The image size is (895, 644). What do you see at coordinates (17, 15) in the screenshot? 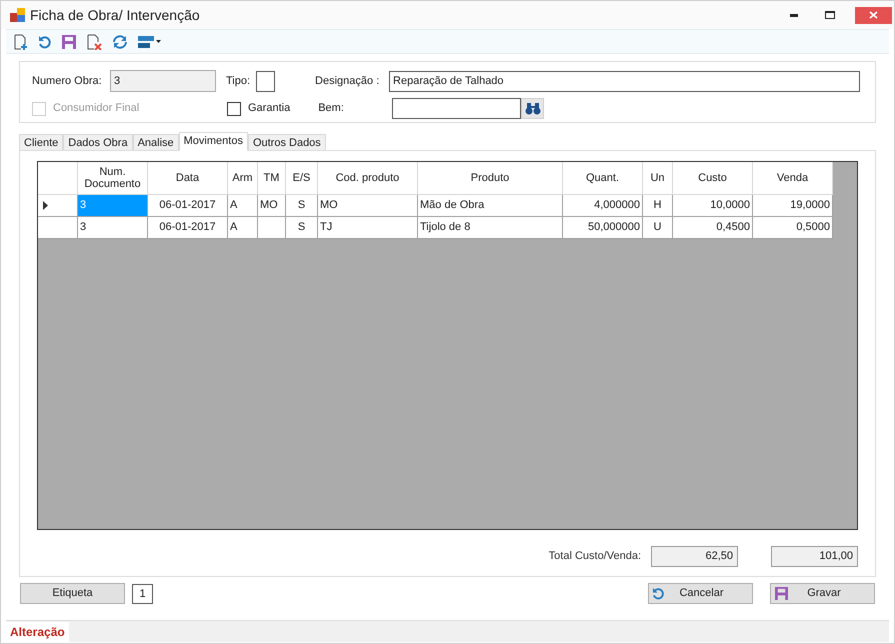
I see `app-icon` at bounding box center [17, 15].